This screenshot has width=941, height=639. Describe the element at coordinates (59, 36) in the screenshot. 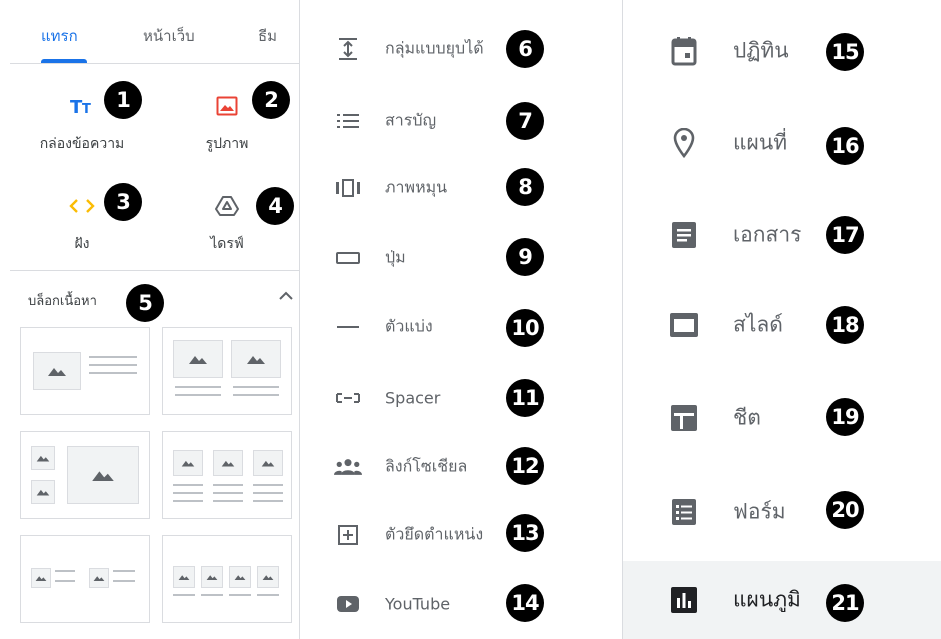

I see `tab-insert: แทรก` at that location.